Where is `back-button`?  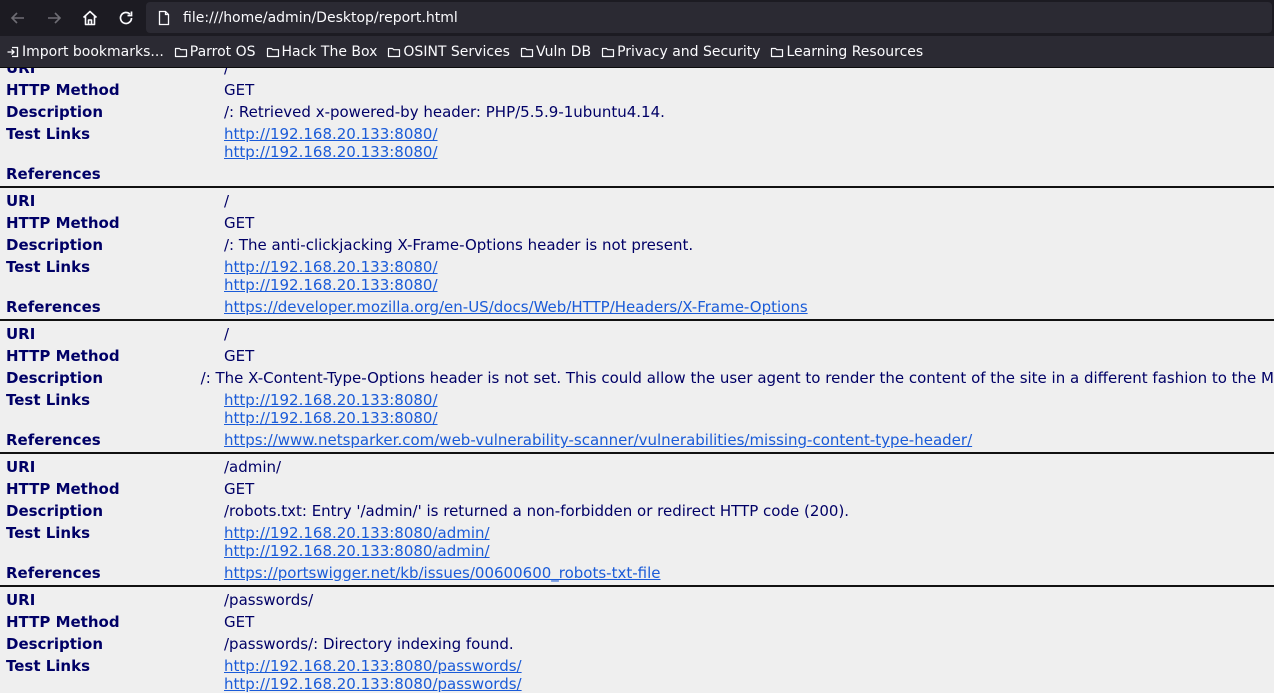
back-button is located at coordinates (18, 18).